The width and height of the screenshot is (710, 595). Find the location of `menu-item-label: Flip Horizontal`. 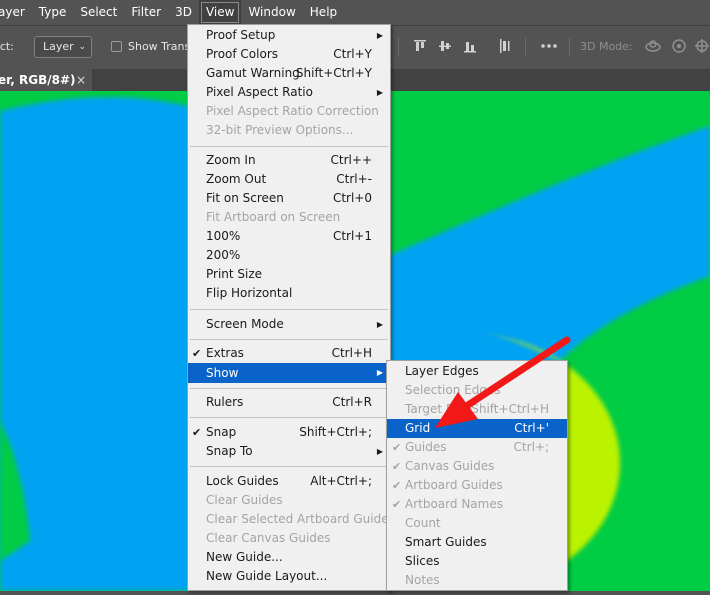

menu-item-label: Flip Horizontal is located at coordinates (249, 293).